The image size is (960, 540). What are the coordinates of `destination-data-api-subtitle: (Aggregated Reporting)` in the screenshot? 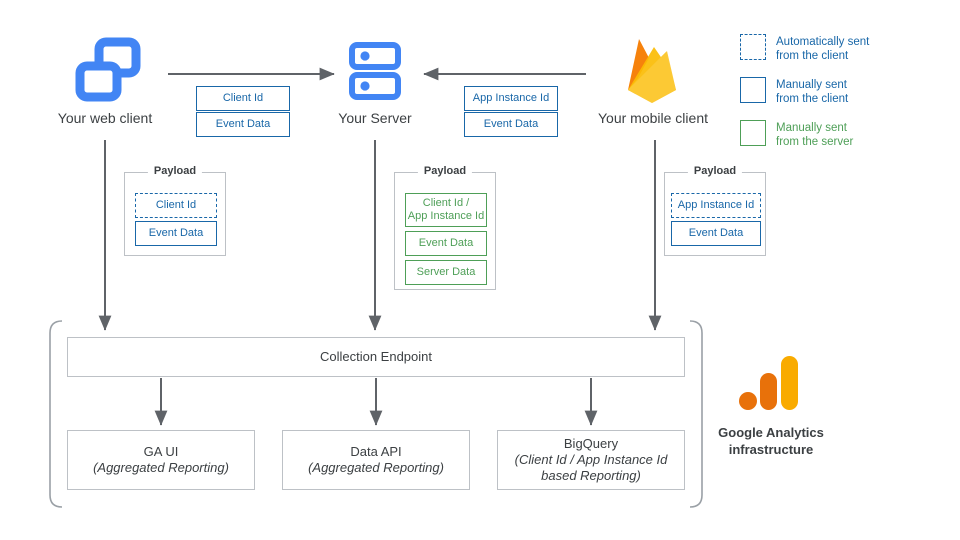 It's located at (376, 467).